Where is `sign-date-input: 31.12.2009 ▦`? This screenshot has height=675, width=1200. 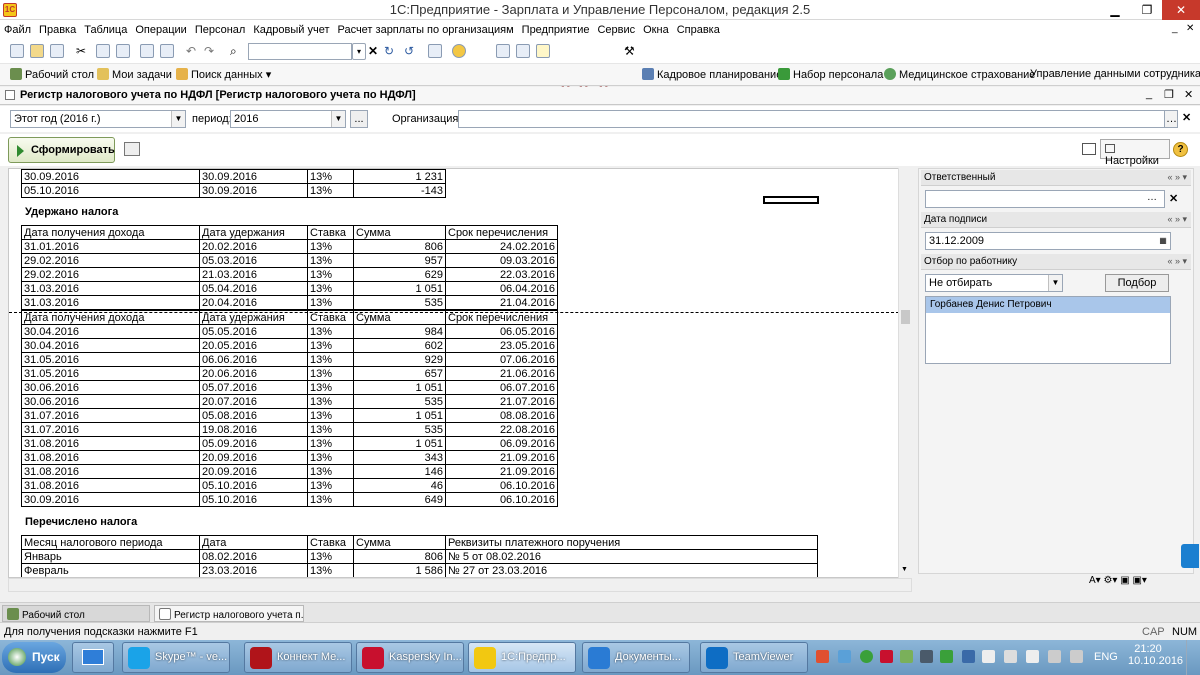
sign-date-input: 31.12.2009 ▦ is located at coordinates (1048, 241).